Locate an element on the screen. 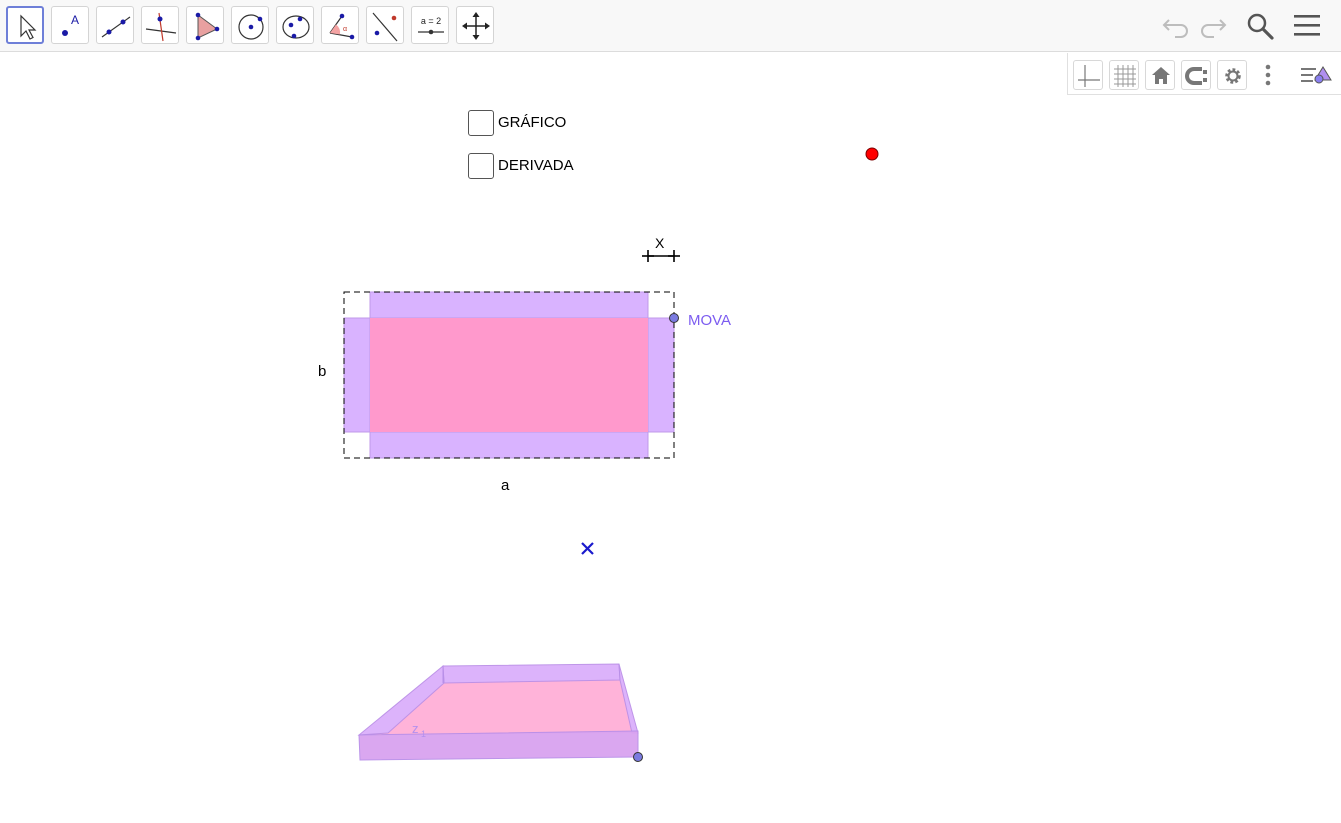  box-back-wall is located at coordinates (531, 673).